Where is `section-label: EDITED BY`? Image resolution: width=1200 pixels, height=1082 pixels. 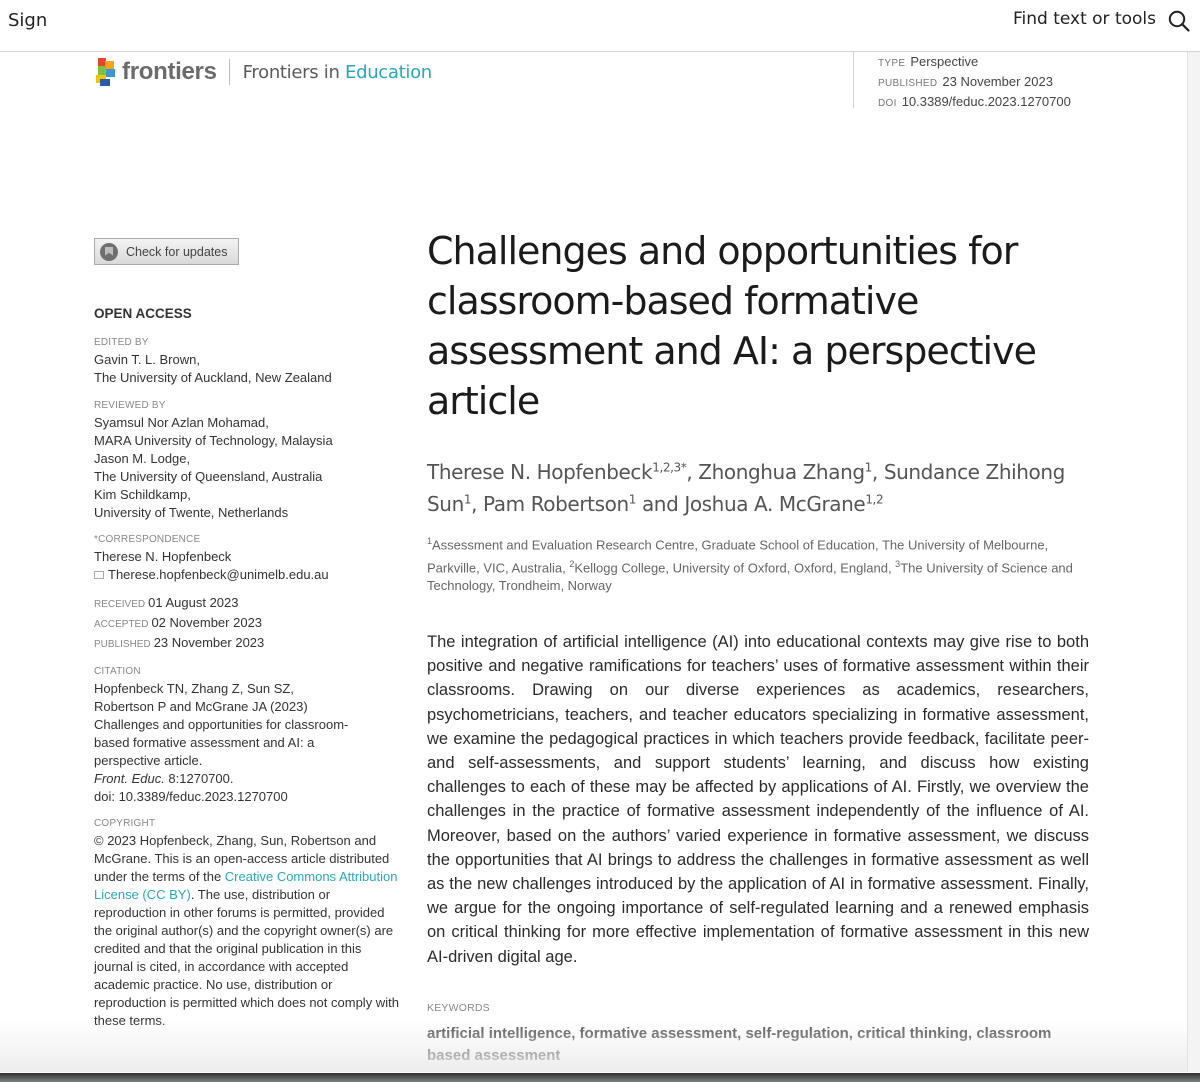
section-label: EDITED BY is located at coordinates (121, 342).